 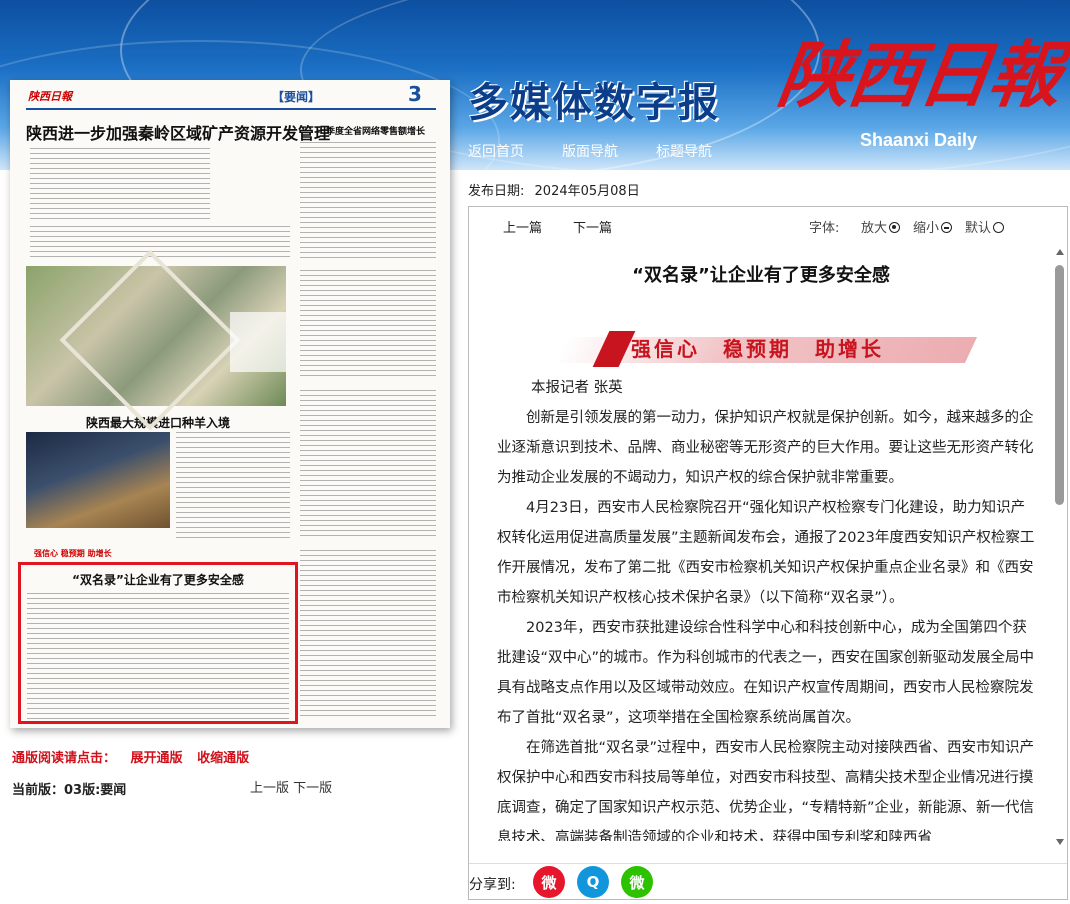 I want to click on scroll-down-arrow-icon, so click(x=1060, y=842).